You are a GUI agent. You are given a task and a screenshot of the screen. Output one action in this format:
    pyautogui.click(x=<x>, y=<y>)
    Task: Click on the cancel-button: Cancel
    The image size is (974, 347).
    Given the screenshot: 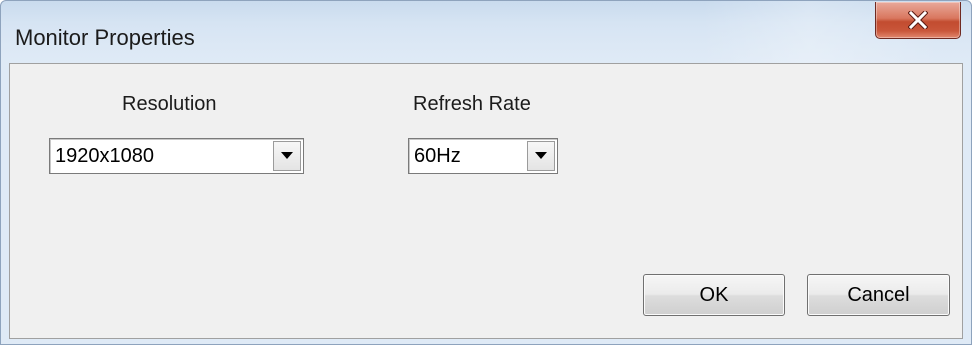 What is the action you would take?
    pyautogui.click(x=878, y=295)
    